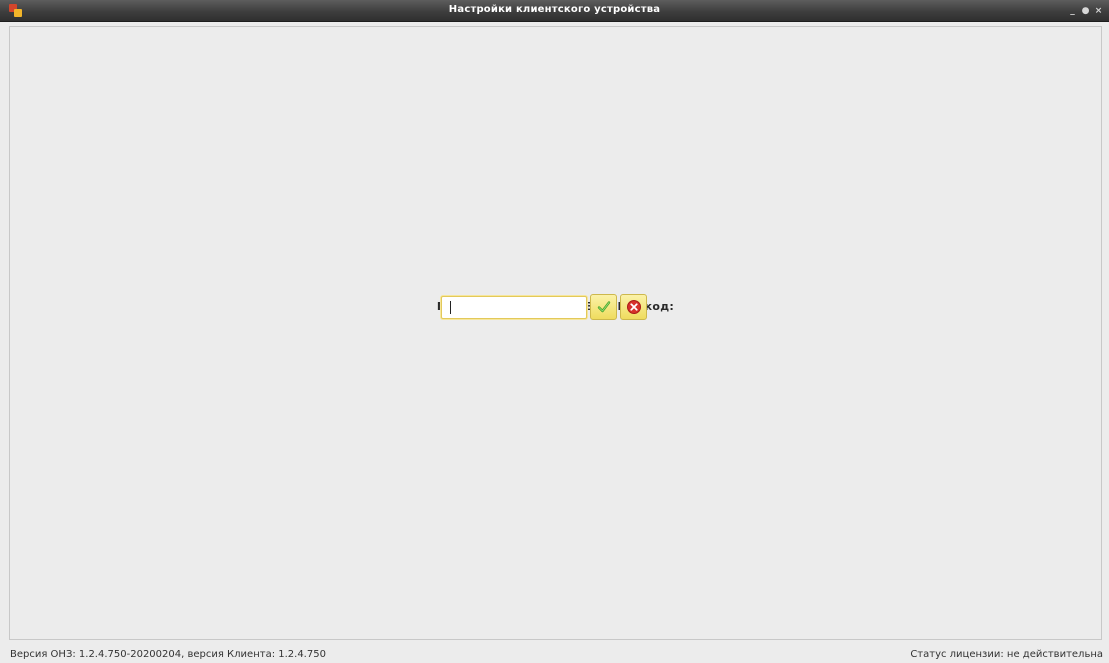 The height and width of the screenshot is (663, 1109). What do you see at coordinates (1098, 11) in the screenshot?
I see `close-icon: ×` at bounding box center [1098, 11].